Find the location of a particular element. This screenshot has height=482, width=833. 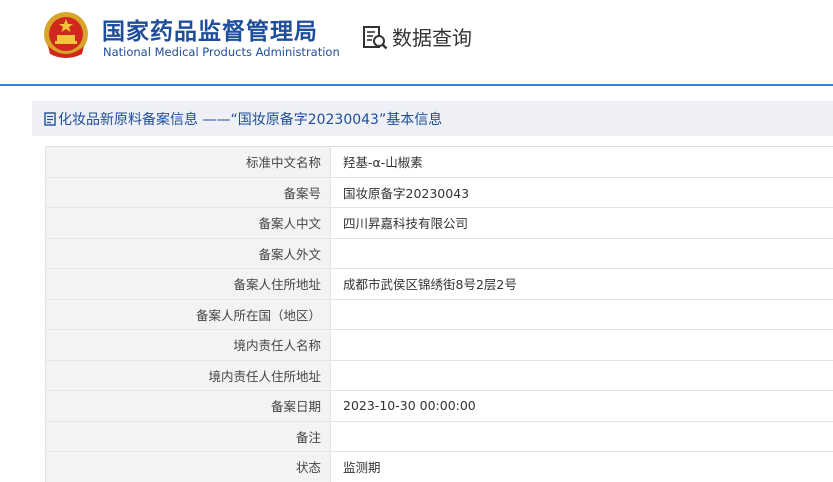

table-row: 备案号 国妆原备字20230043 is located at coordinates (439, 192).